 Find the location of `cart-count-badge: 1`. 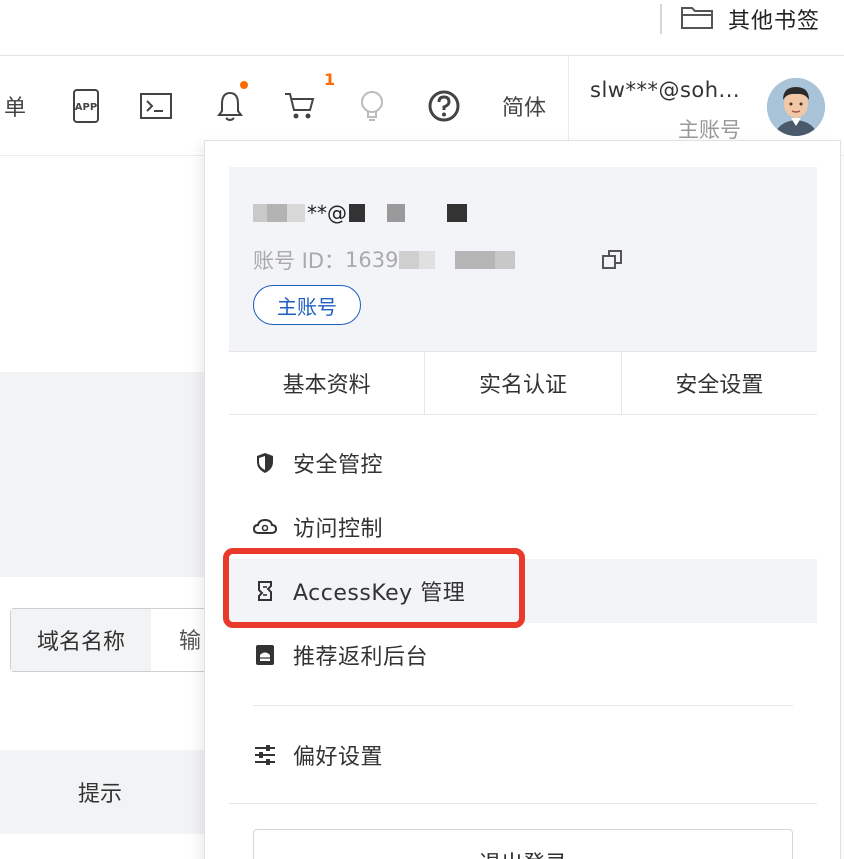

cart-count-badge: 1 is located at coordinates (330, 79).